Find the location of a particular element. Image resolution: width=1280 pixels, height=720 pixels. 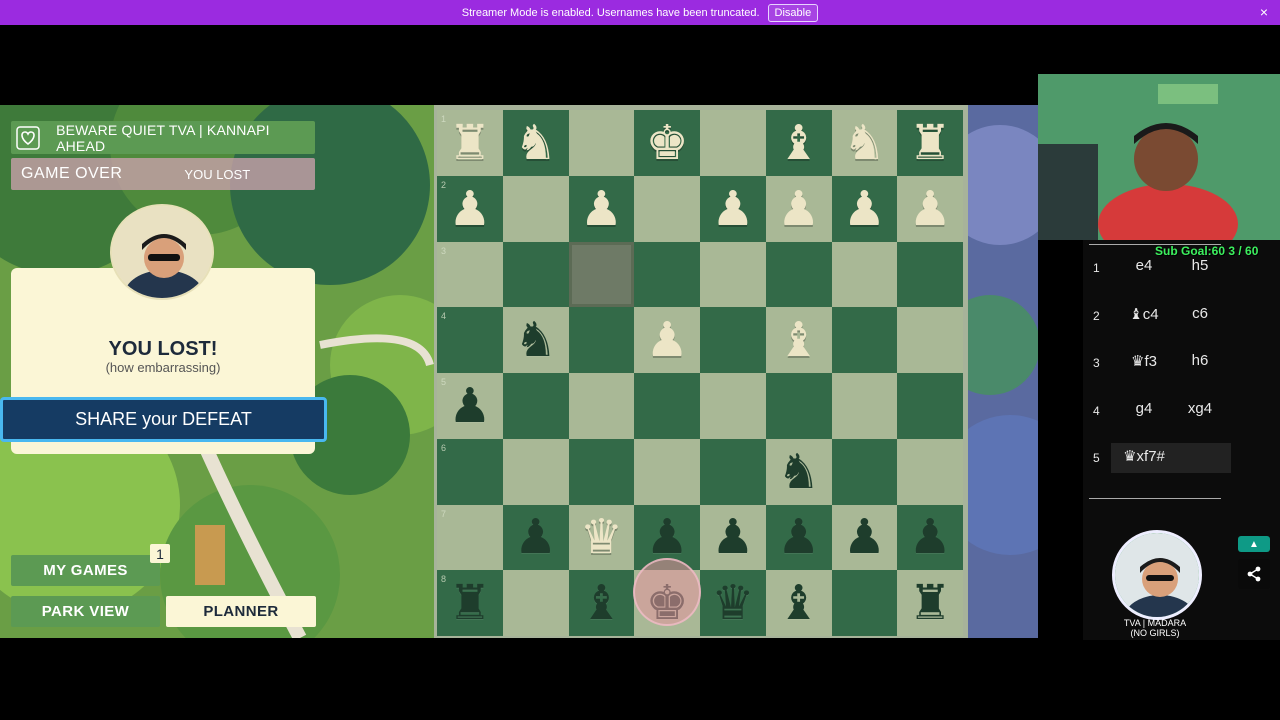

board-square: 8 ♜ is located at coordinates (470, 603).